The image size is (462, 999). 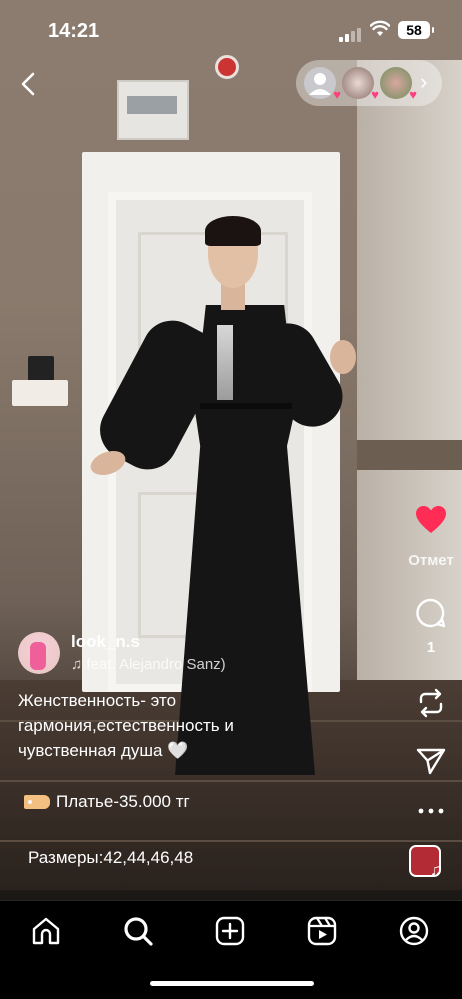 What do you see at coordinates (153, 110) in the screenshot?
I see `electrical-panel` at bounding box center [153, 110].